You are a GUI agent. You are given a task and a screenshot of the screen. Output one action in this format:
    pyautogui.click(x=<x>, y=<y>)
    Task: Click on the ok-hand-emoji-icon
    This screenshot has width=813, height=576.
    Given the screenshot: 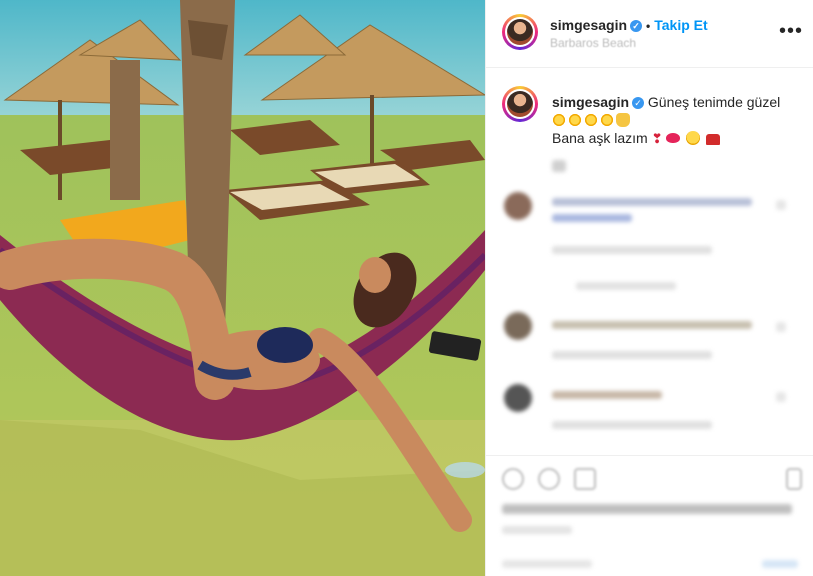 What is the action you would take?
    pyautogui.click(x=623, y=120)
    